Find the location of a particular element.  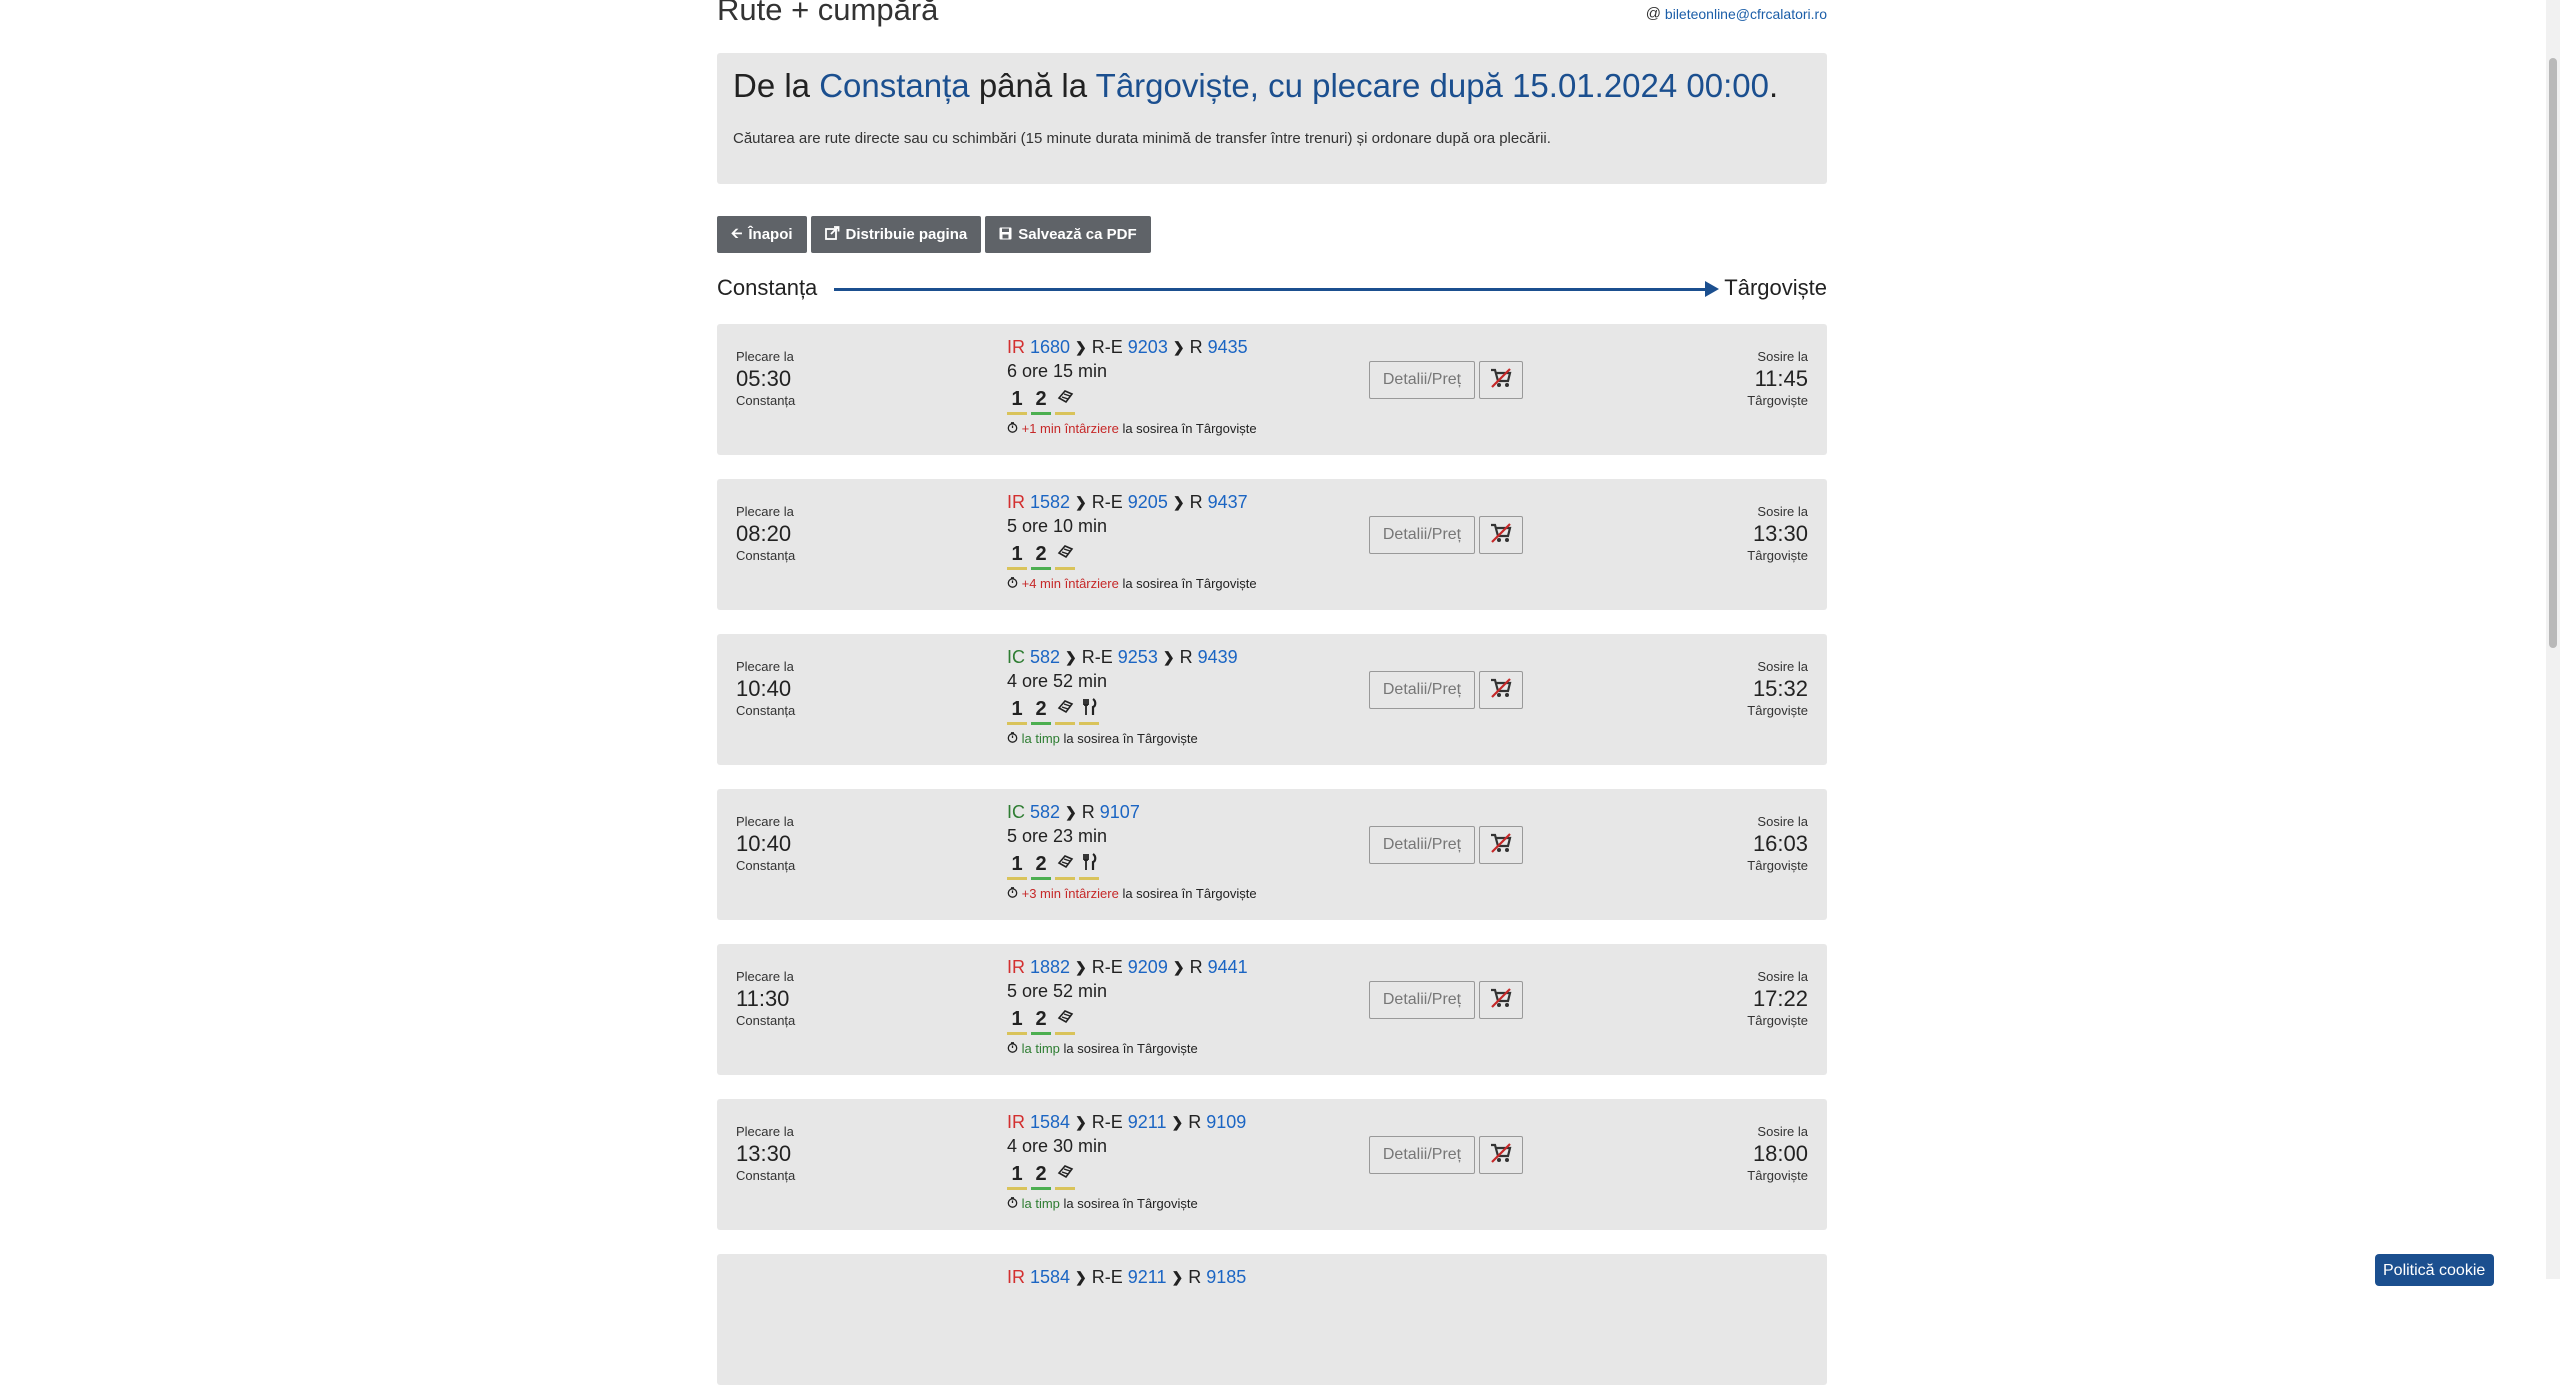

train-sequence: IR 1882 ❯ R-E 9209 ❯ R 9441 is located at coordinates (1127, 967).